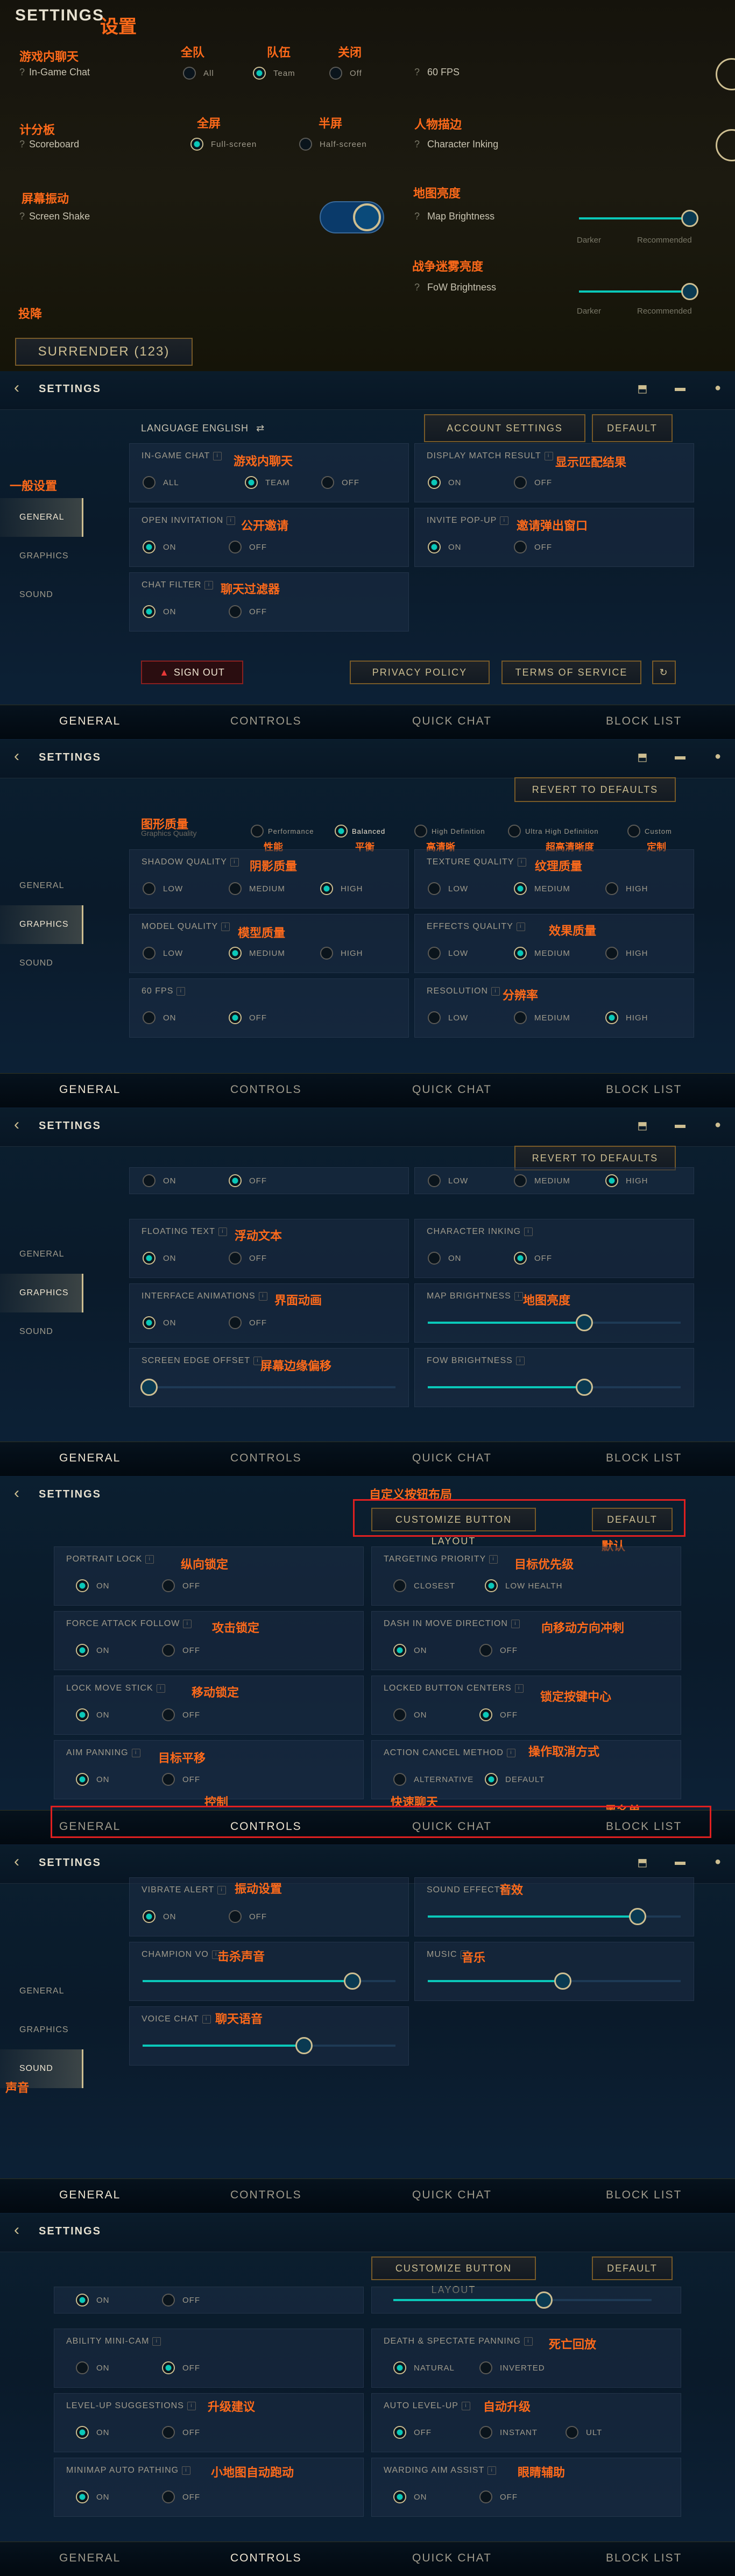  I want to click on invite-popup-off: OFF, so click(533, 547).